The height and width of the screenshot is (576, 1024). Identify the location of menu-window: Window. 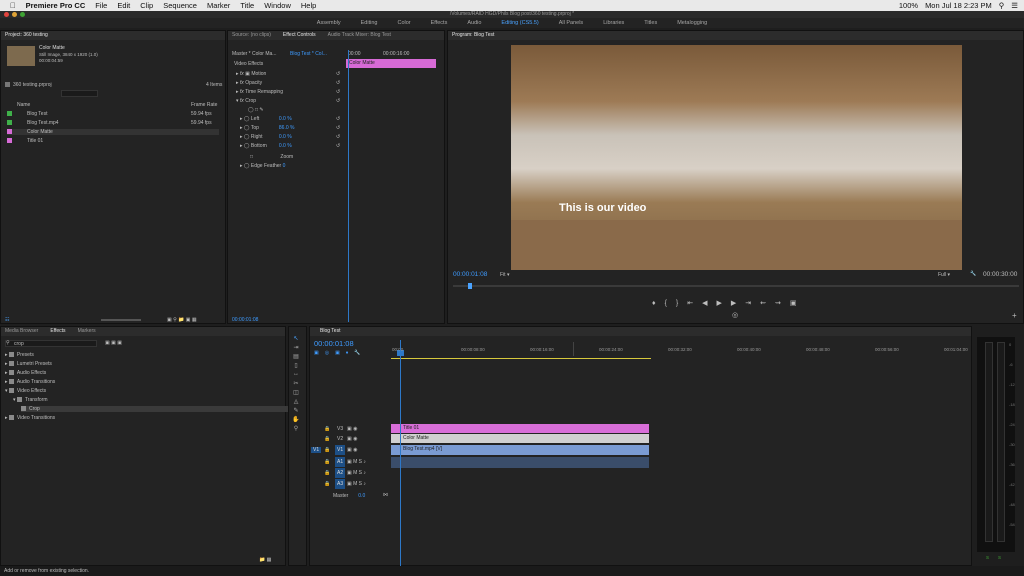
(277, 5).